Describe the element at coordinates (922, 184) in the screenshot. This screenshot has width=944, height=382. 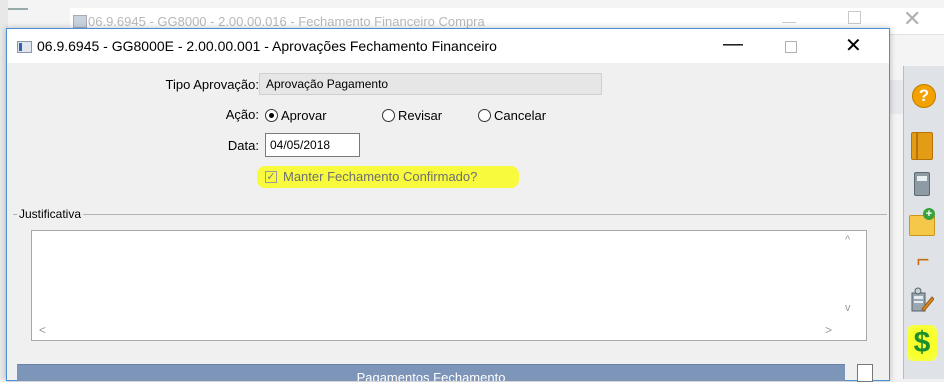
I see `calculator-icon` at that location.